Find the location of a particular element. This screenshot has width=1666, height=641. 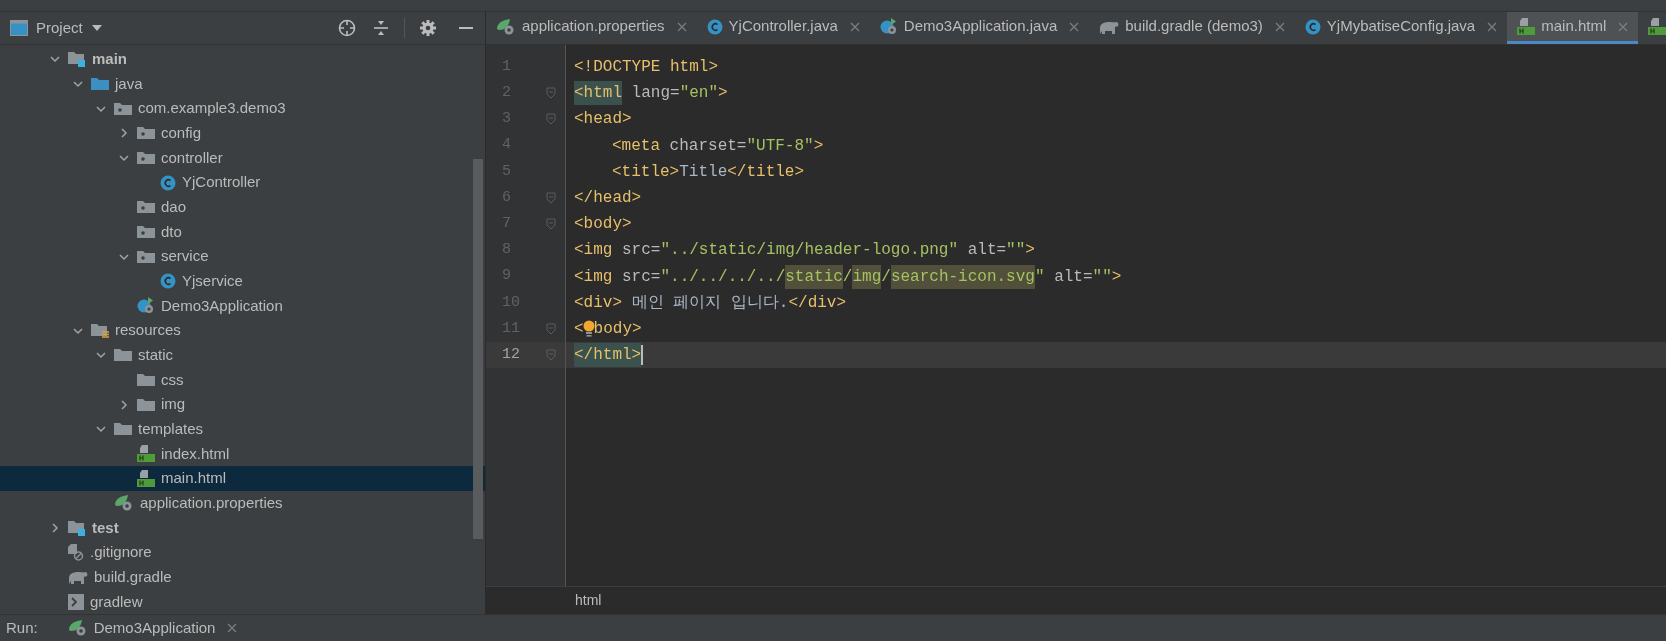

breadcrumb: html is located at coordinates (588, 600).